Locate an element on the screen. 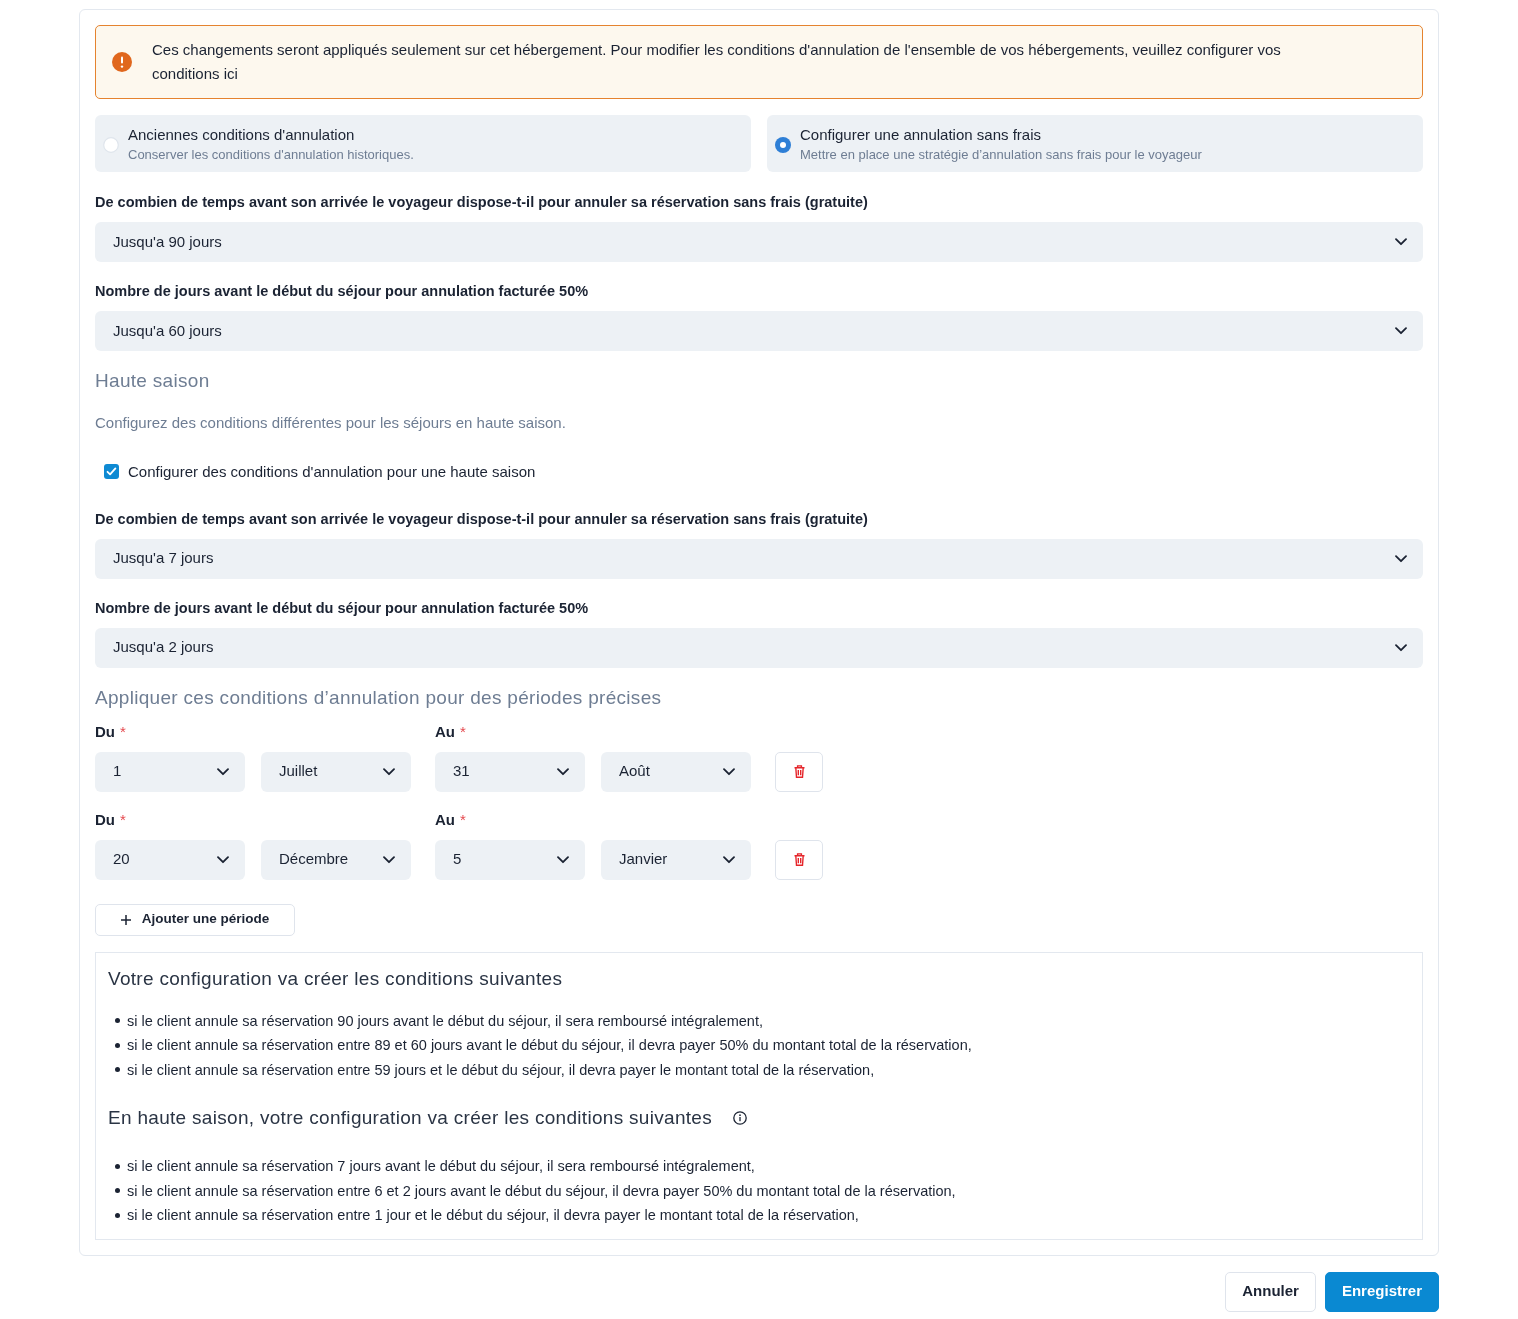 Image resolution: width=1518 pixels, height=1319 pixels. save-button: Enregistrer is located at coordinates (1381, 1291).